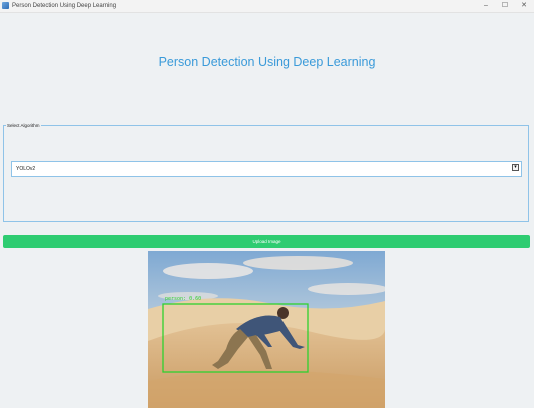 The image size is (534, 408). Describe the element at coordinates (183, 299) in the screenshot. I see `detection-label: person: 0.60` at that location.